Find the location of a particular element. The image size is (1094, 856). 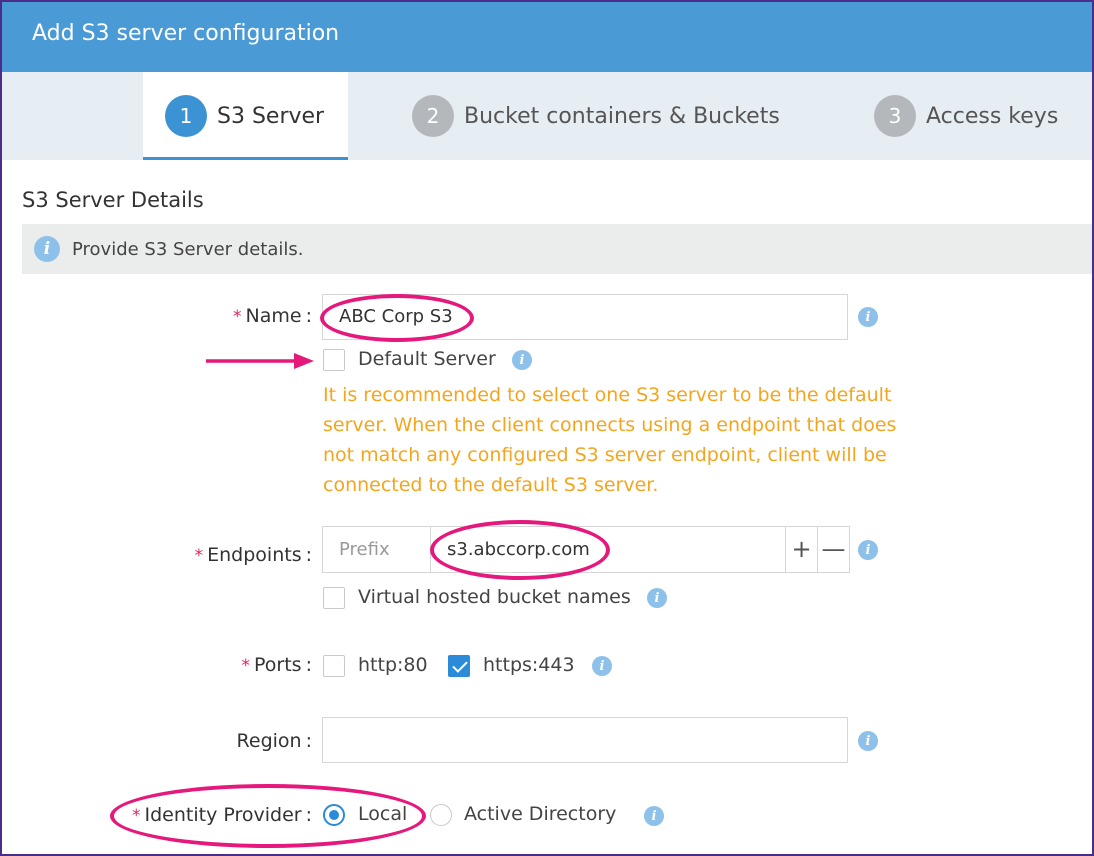

add-endpoint-button: + is located at coordinates (801, 549).